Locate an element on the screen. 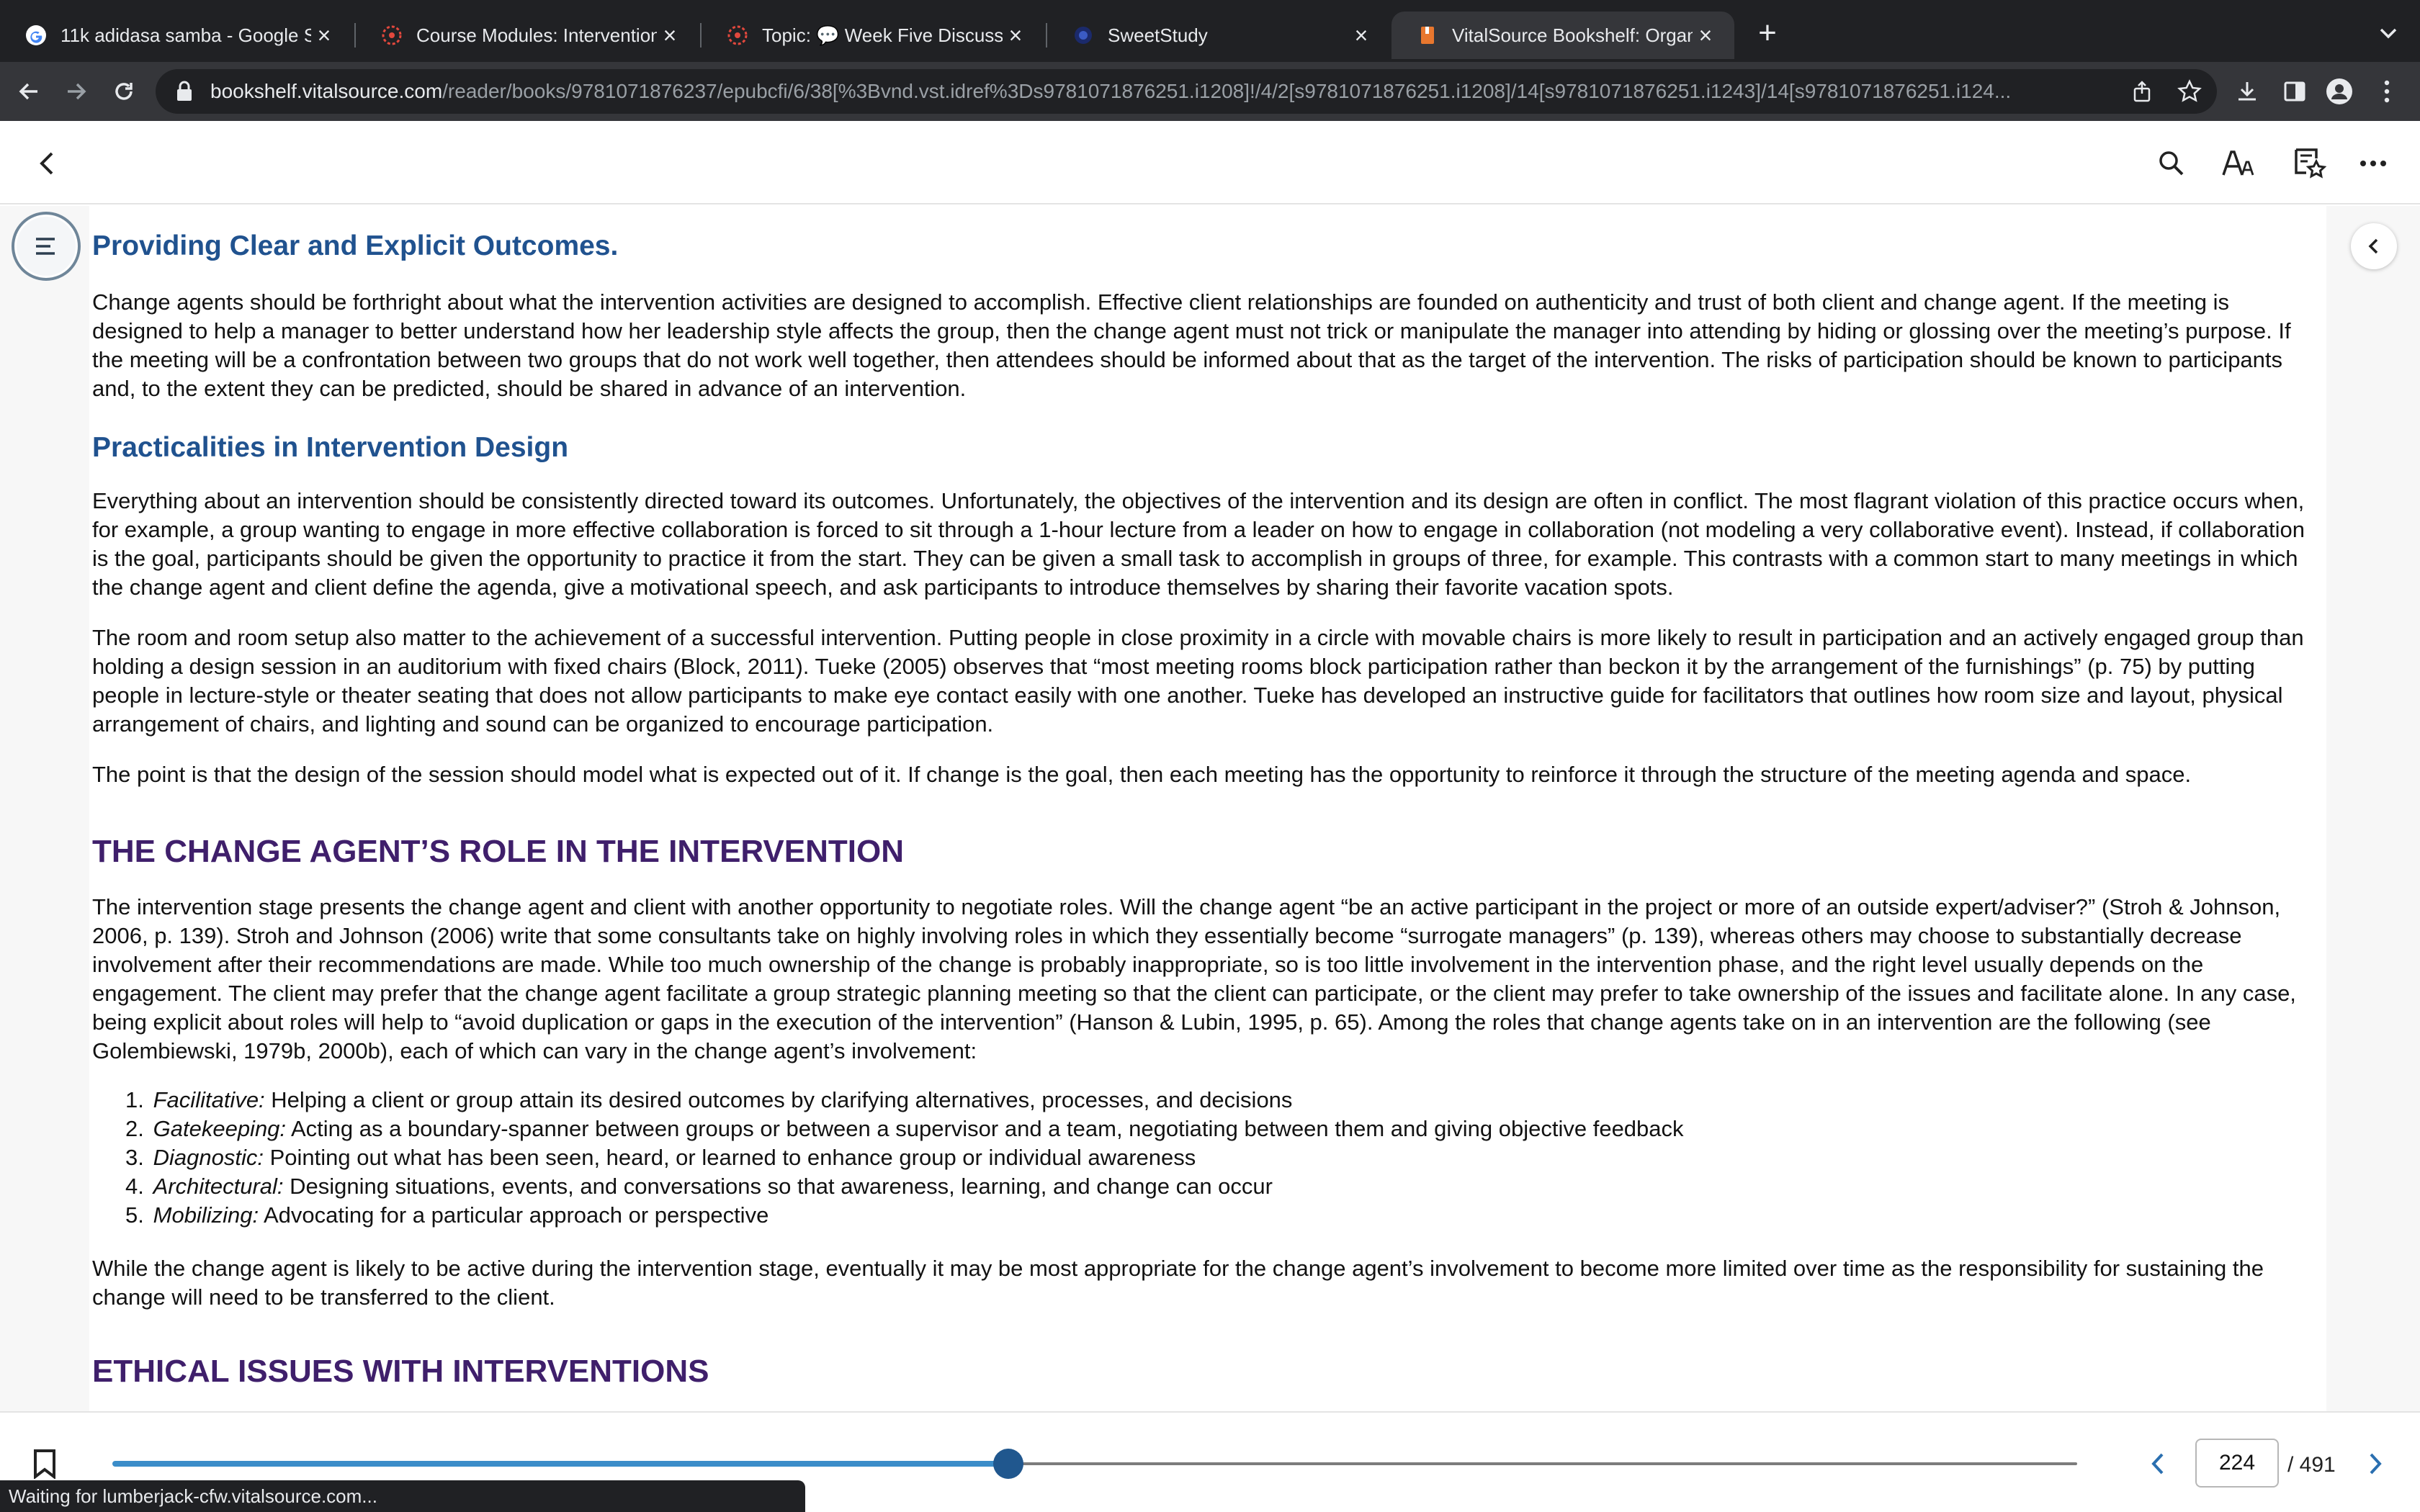 The width and height of the screenshot is (2420, 1512). chevron-right-icon is located at coordinates (2376, 1464).